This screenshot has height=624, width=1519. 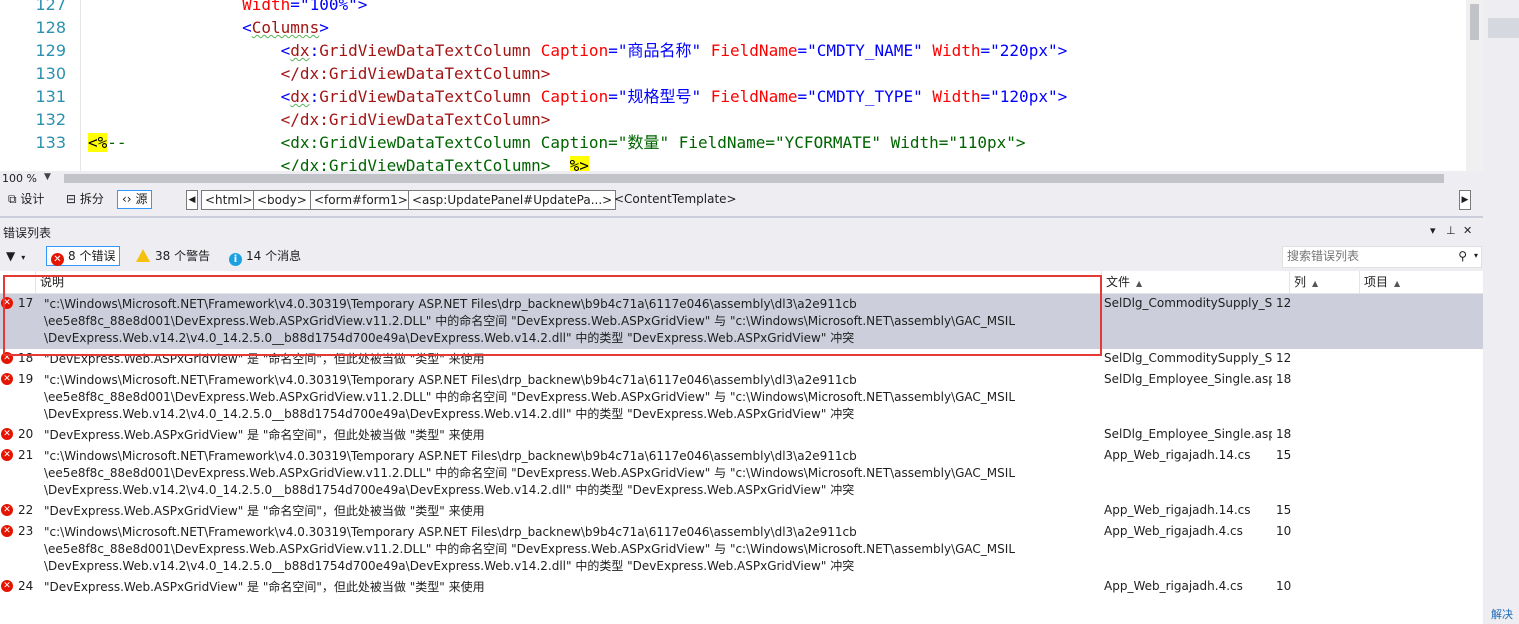 I want to click on row-file: App_Web_rigajadh.4.cs, so click(x=1173, y=531).